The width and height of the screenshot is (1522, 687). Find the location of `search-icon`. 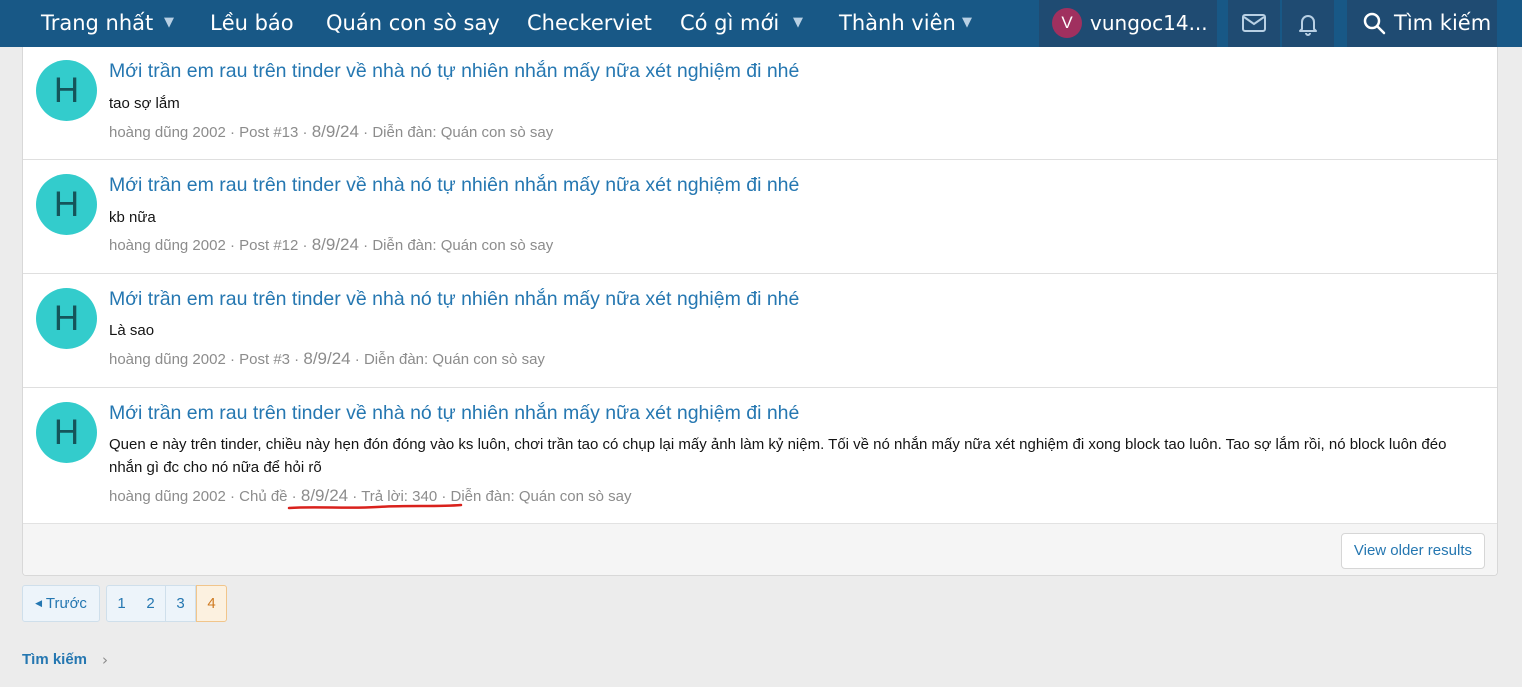

search-icon is located at coordinates (1374, 23).